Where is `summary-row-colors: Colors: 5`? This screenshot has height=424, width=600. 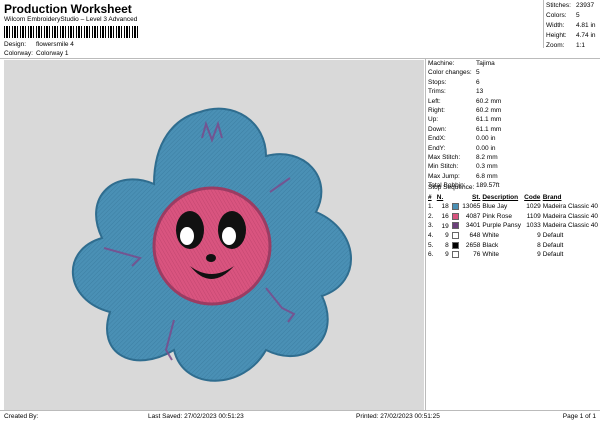
summary-row-colors: Colors: 5 is located at coordinates (572, 17).